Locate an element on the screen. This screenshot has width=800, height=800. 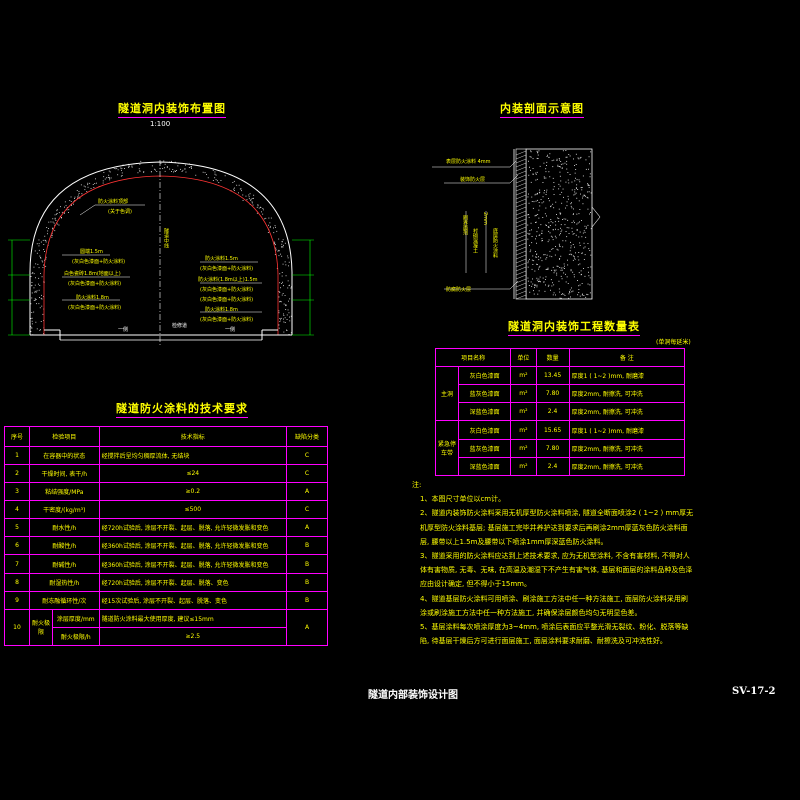
tt-cell: 干燥时间, 表干/h is located at coordinates (64, 474).